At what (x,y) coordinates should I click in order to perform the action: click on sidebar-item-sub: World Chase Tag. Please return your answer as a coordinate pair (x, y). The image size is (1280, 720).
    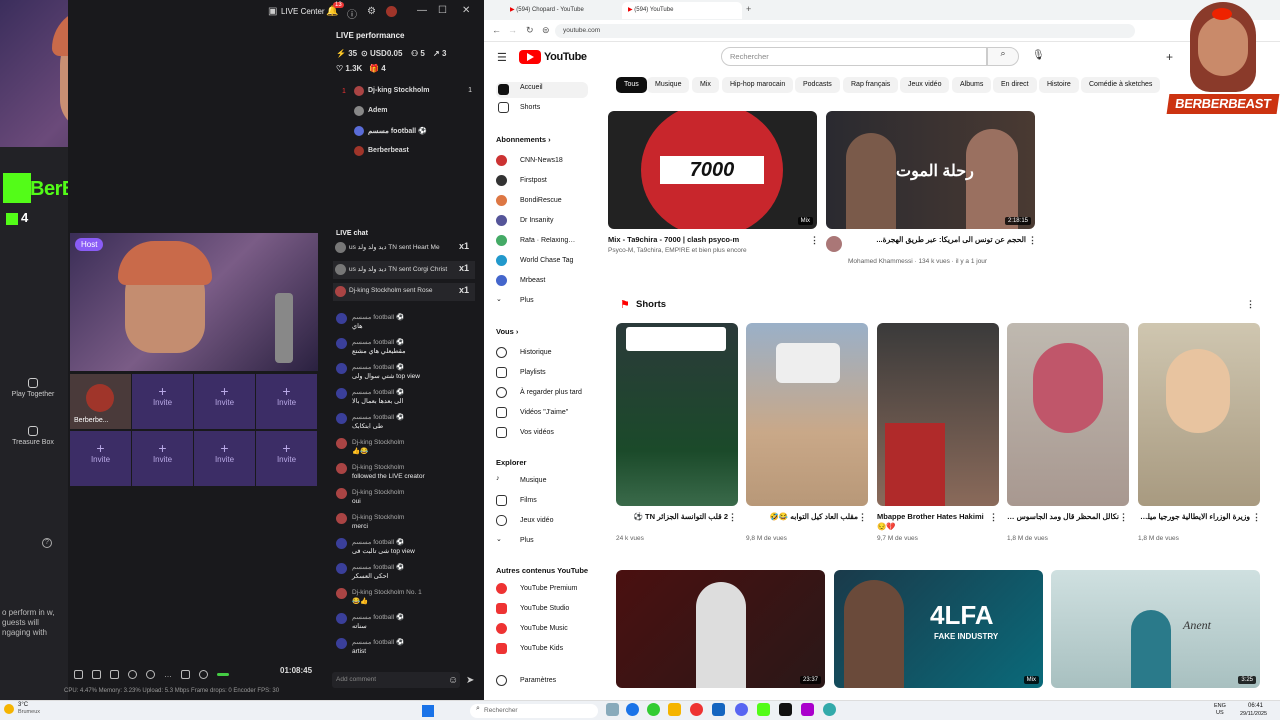
    Looking at the image, I should click on (541, 263).